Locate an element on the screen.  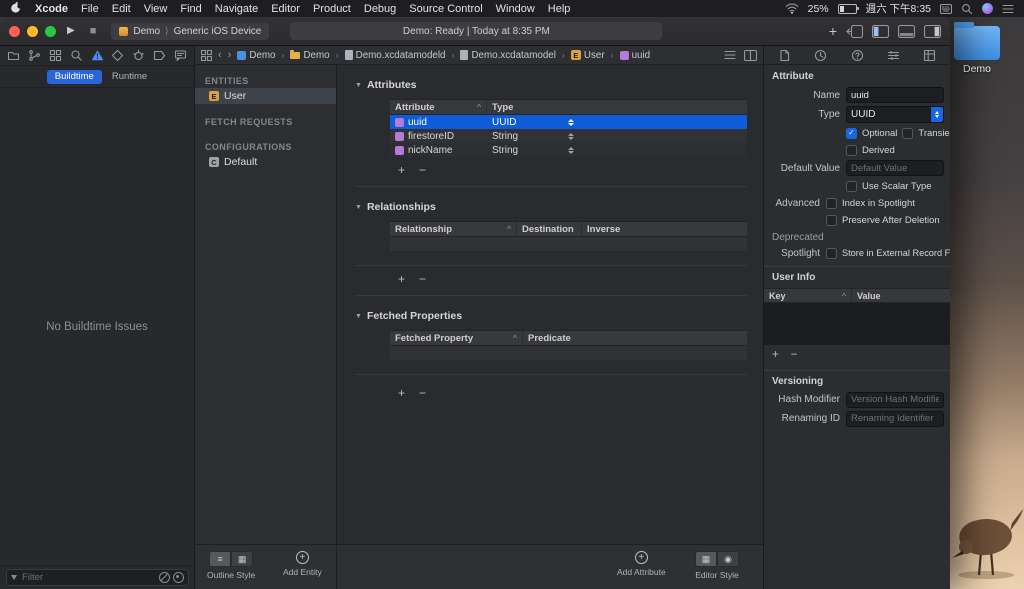
scheme-selector: Demo ⟩ Generic iOS Device is located at coordinates (190, 31).